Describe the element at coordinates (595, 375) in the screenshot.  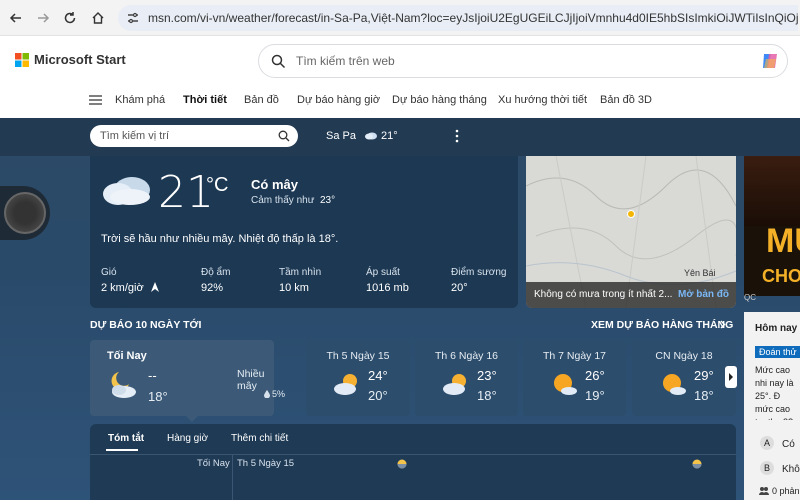
I see `forecast-high: 26°` at that location.